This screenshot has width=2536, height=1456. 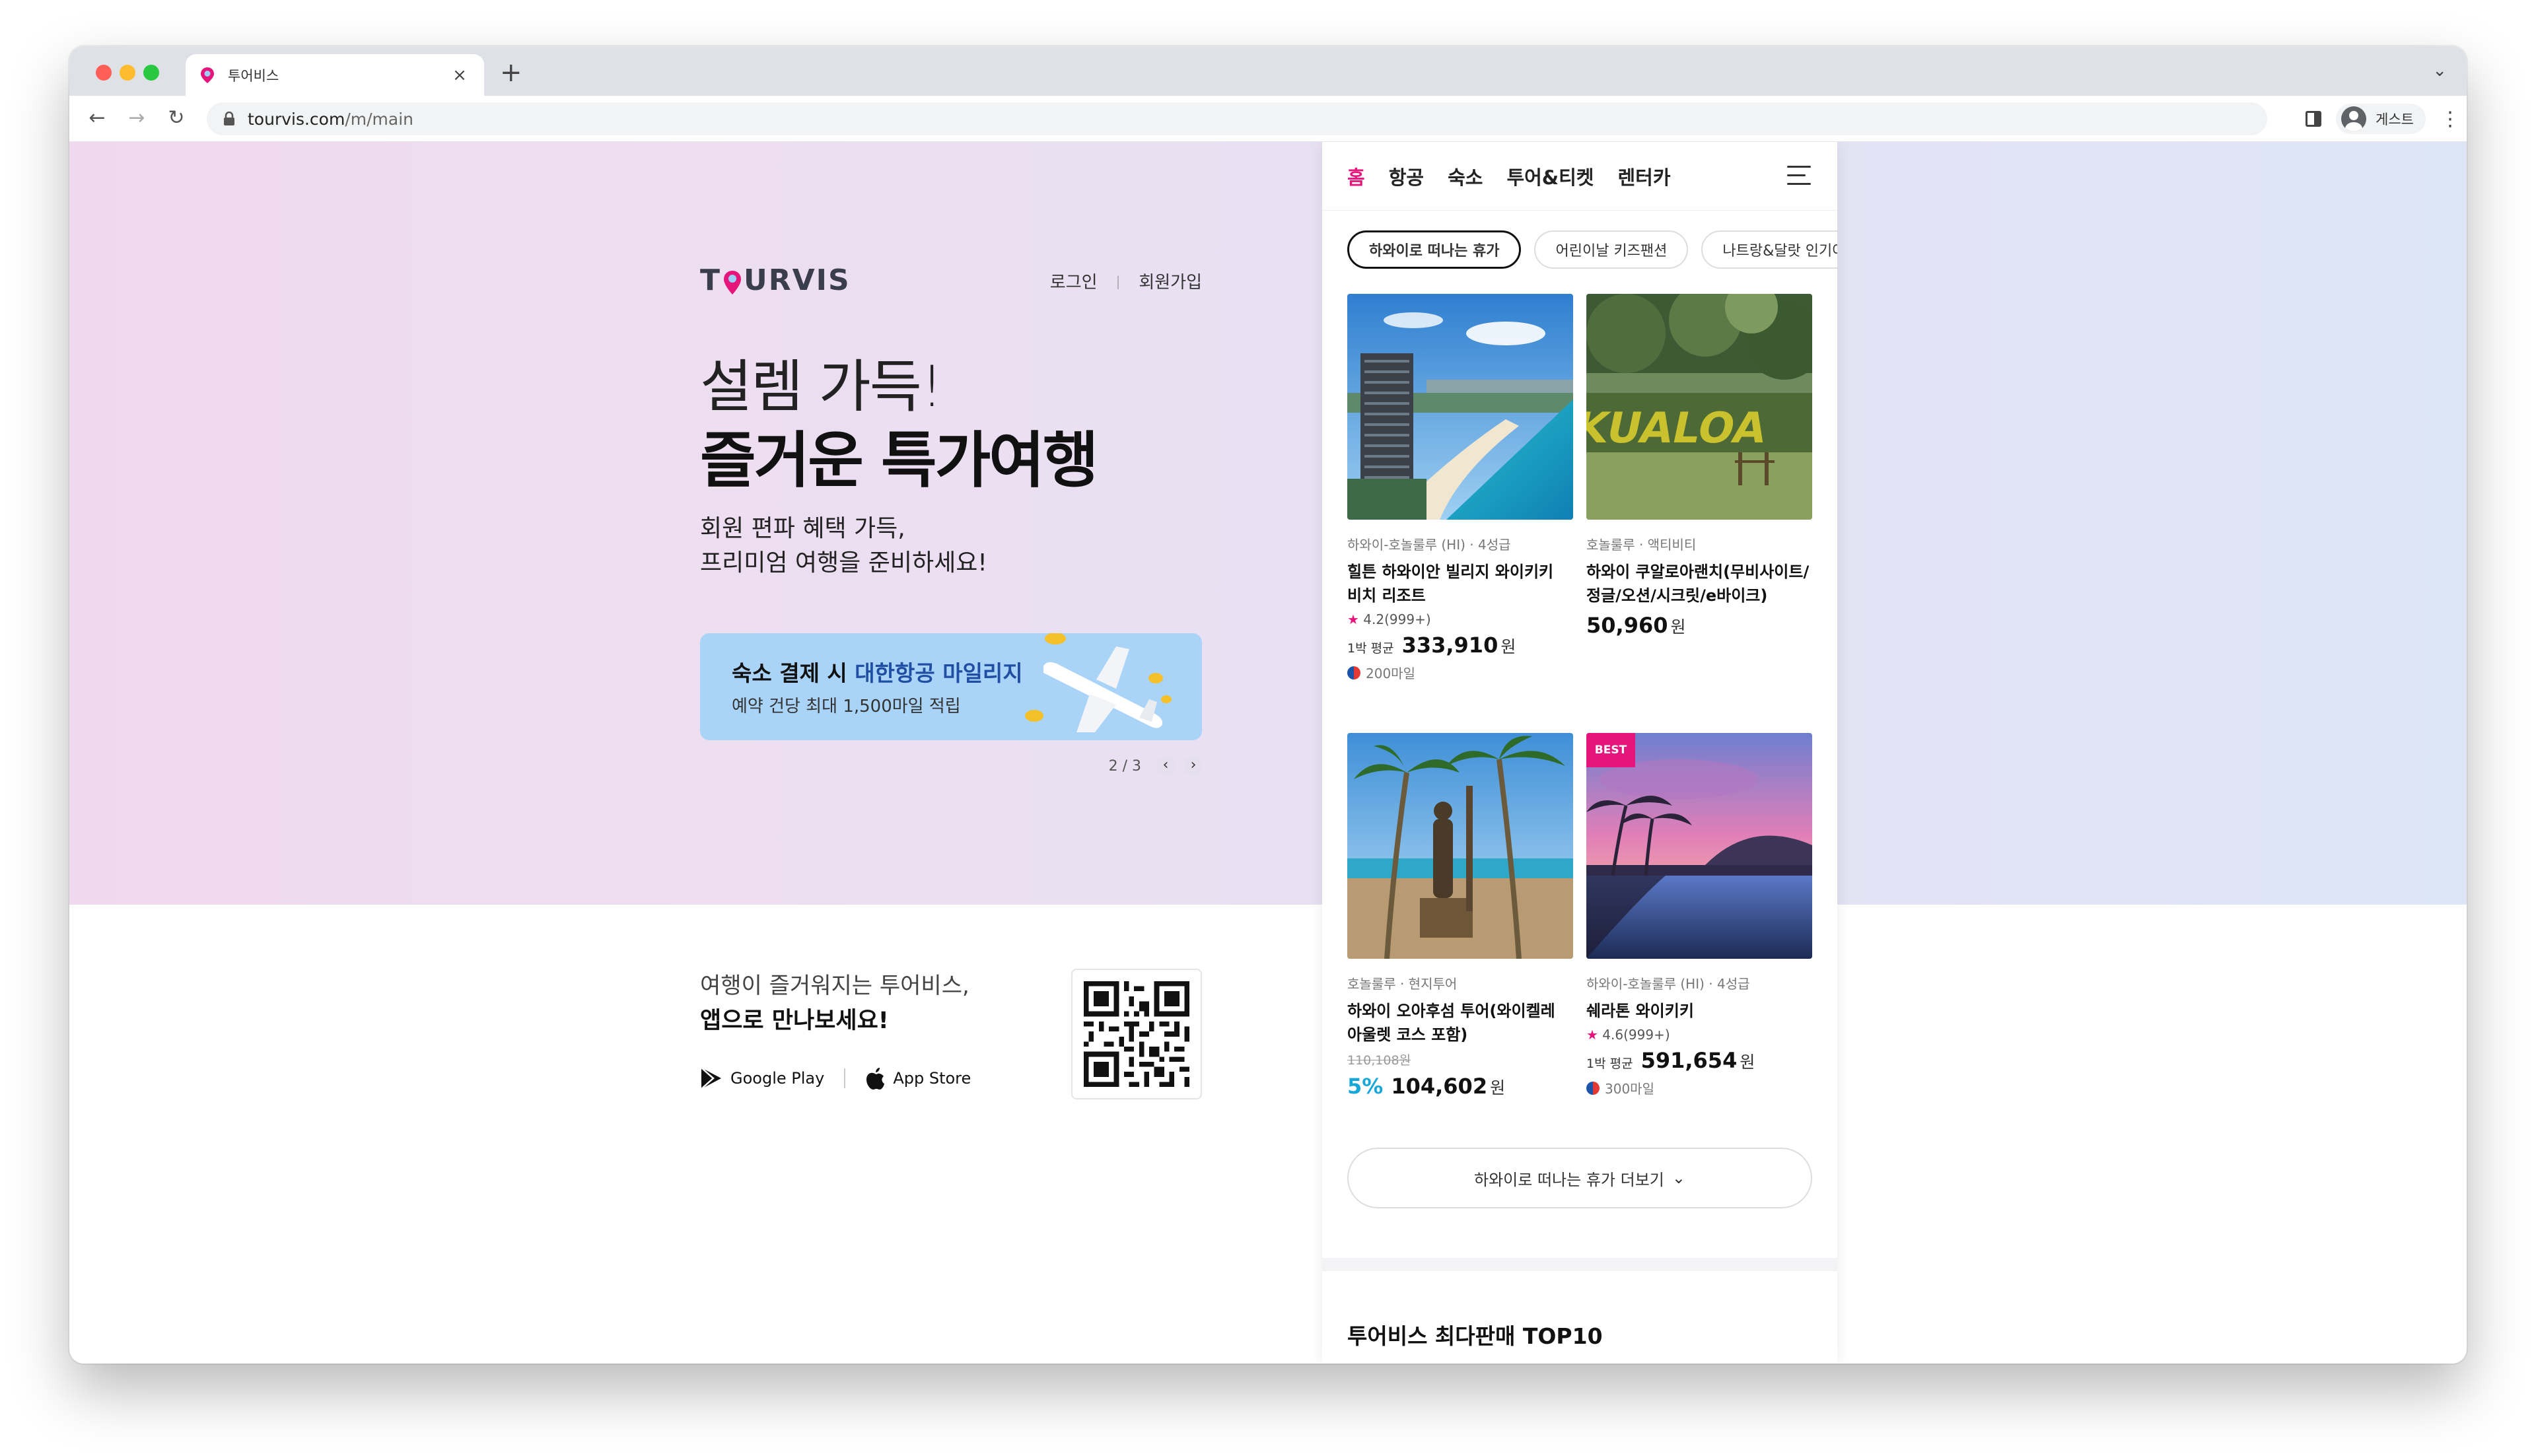 I want to click on promo-title-prefix: 숙소 결제 시, so click(x=793, y=673).